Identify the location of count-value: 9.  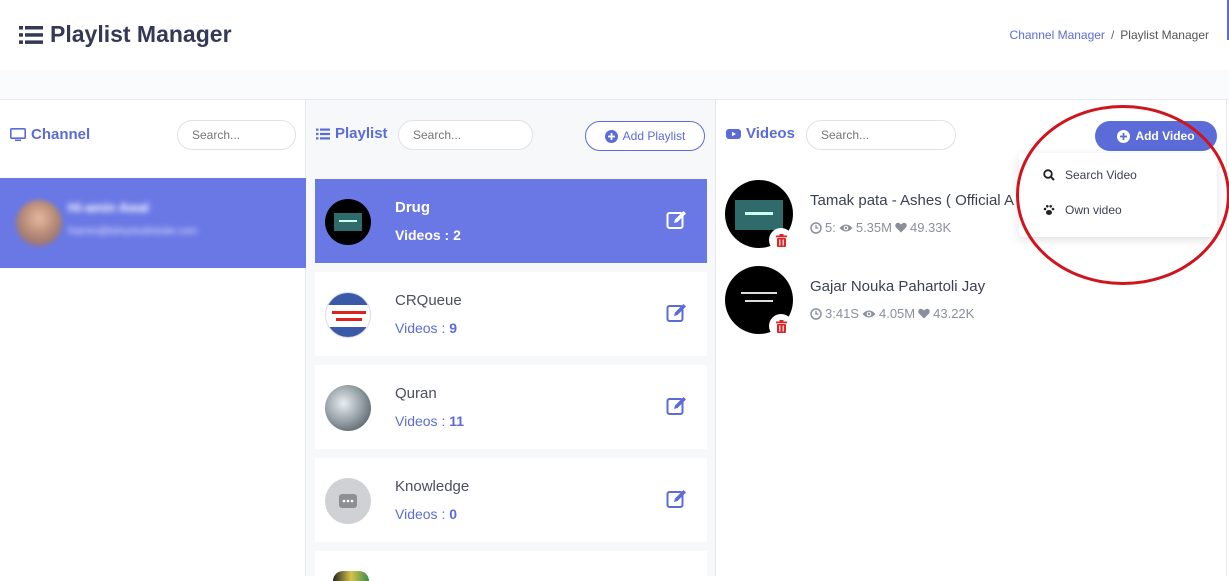
(453, 328).